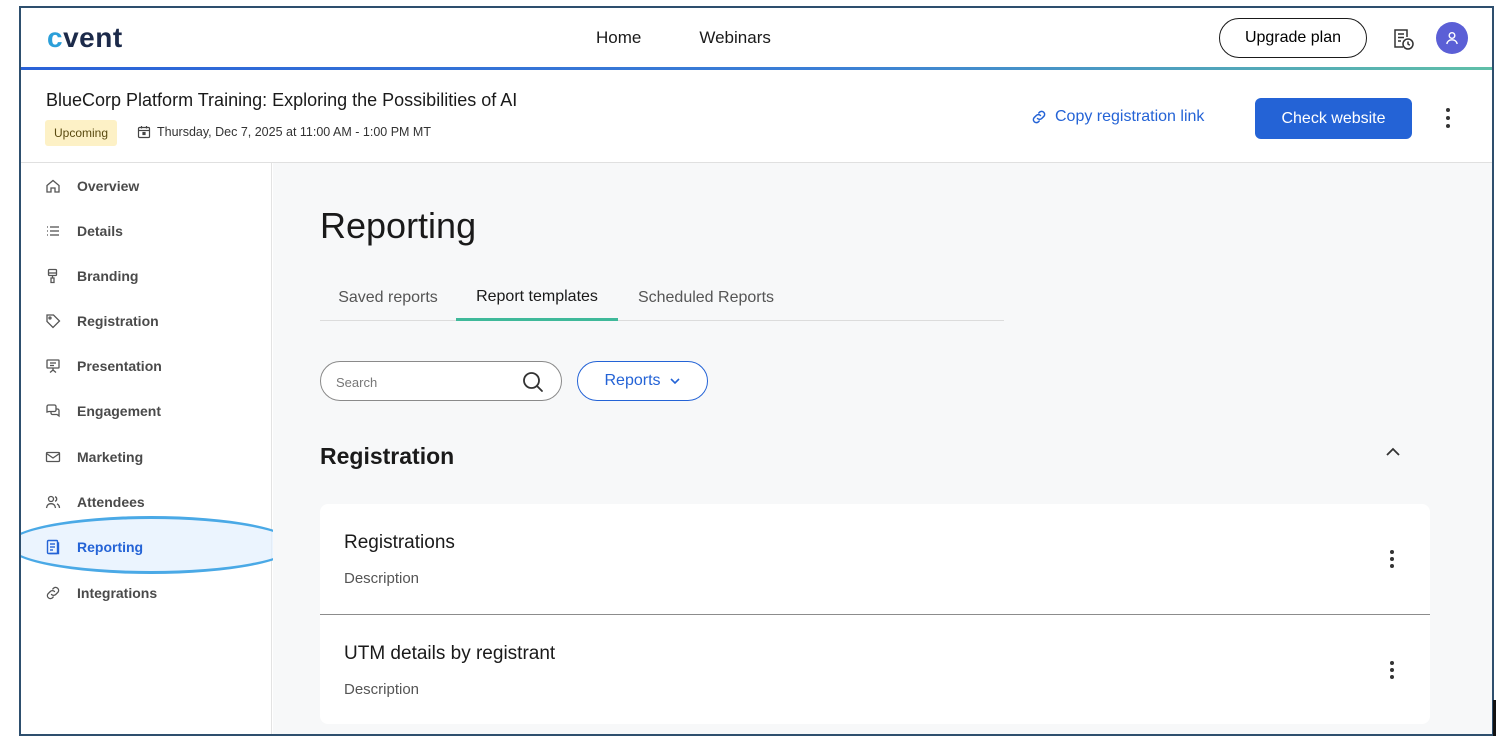 Image resolution: width=1500 pixels, height=744 pixels. Describe the element at coordinates (53, 186) in the screenshot. I see `home-icon` at that location.